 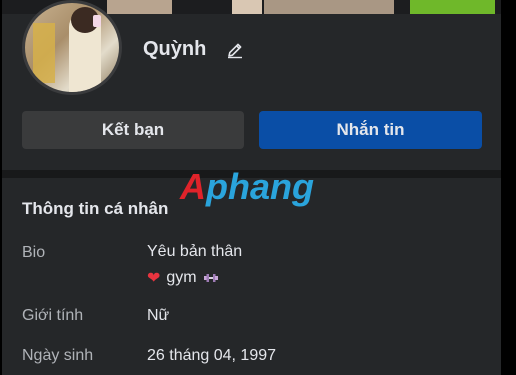 What do you see at coordinates (158, 315) in the screenshot?
I see `gender-value: Nữ` at bounding box center [158, 315].